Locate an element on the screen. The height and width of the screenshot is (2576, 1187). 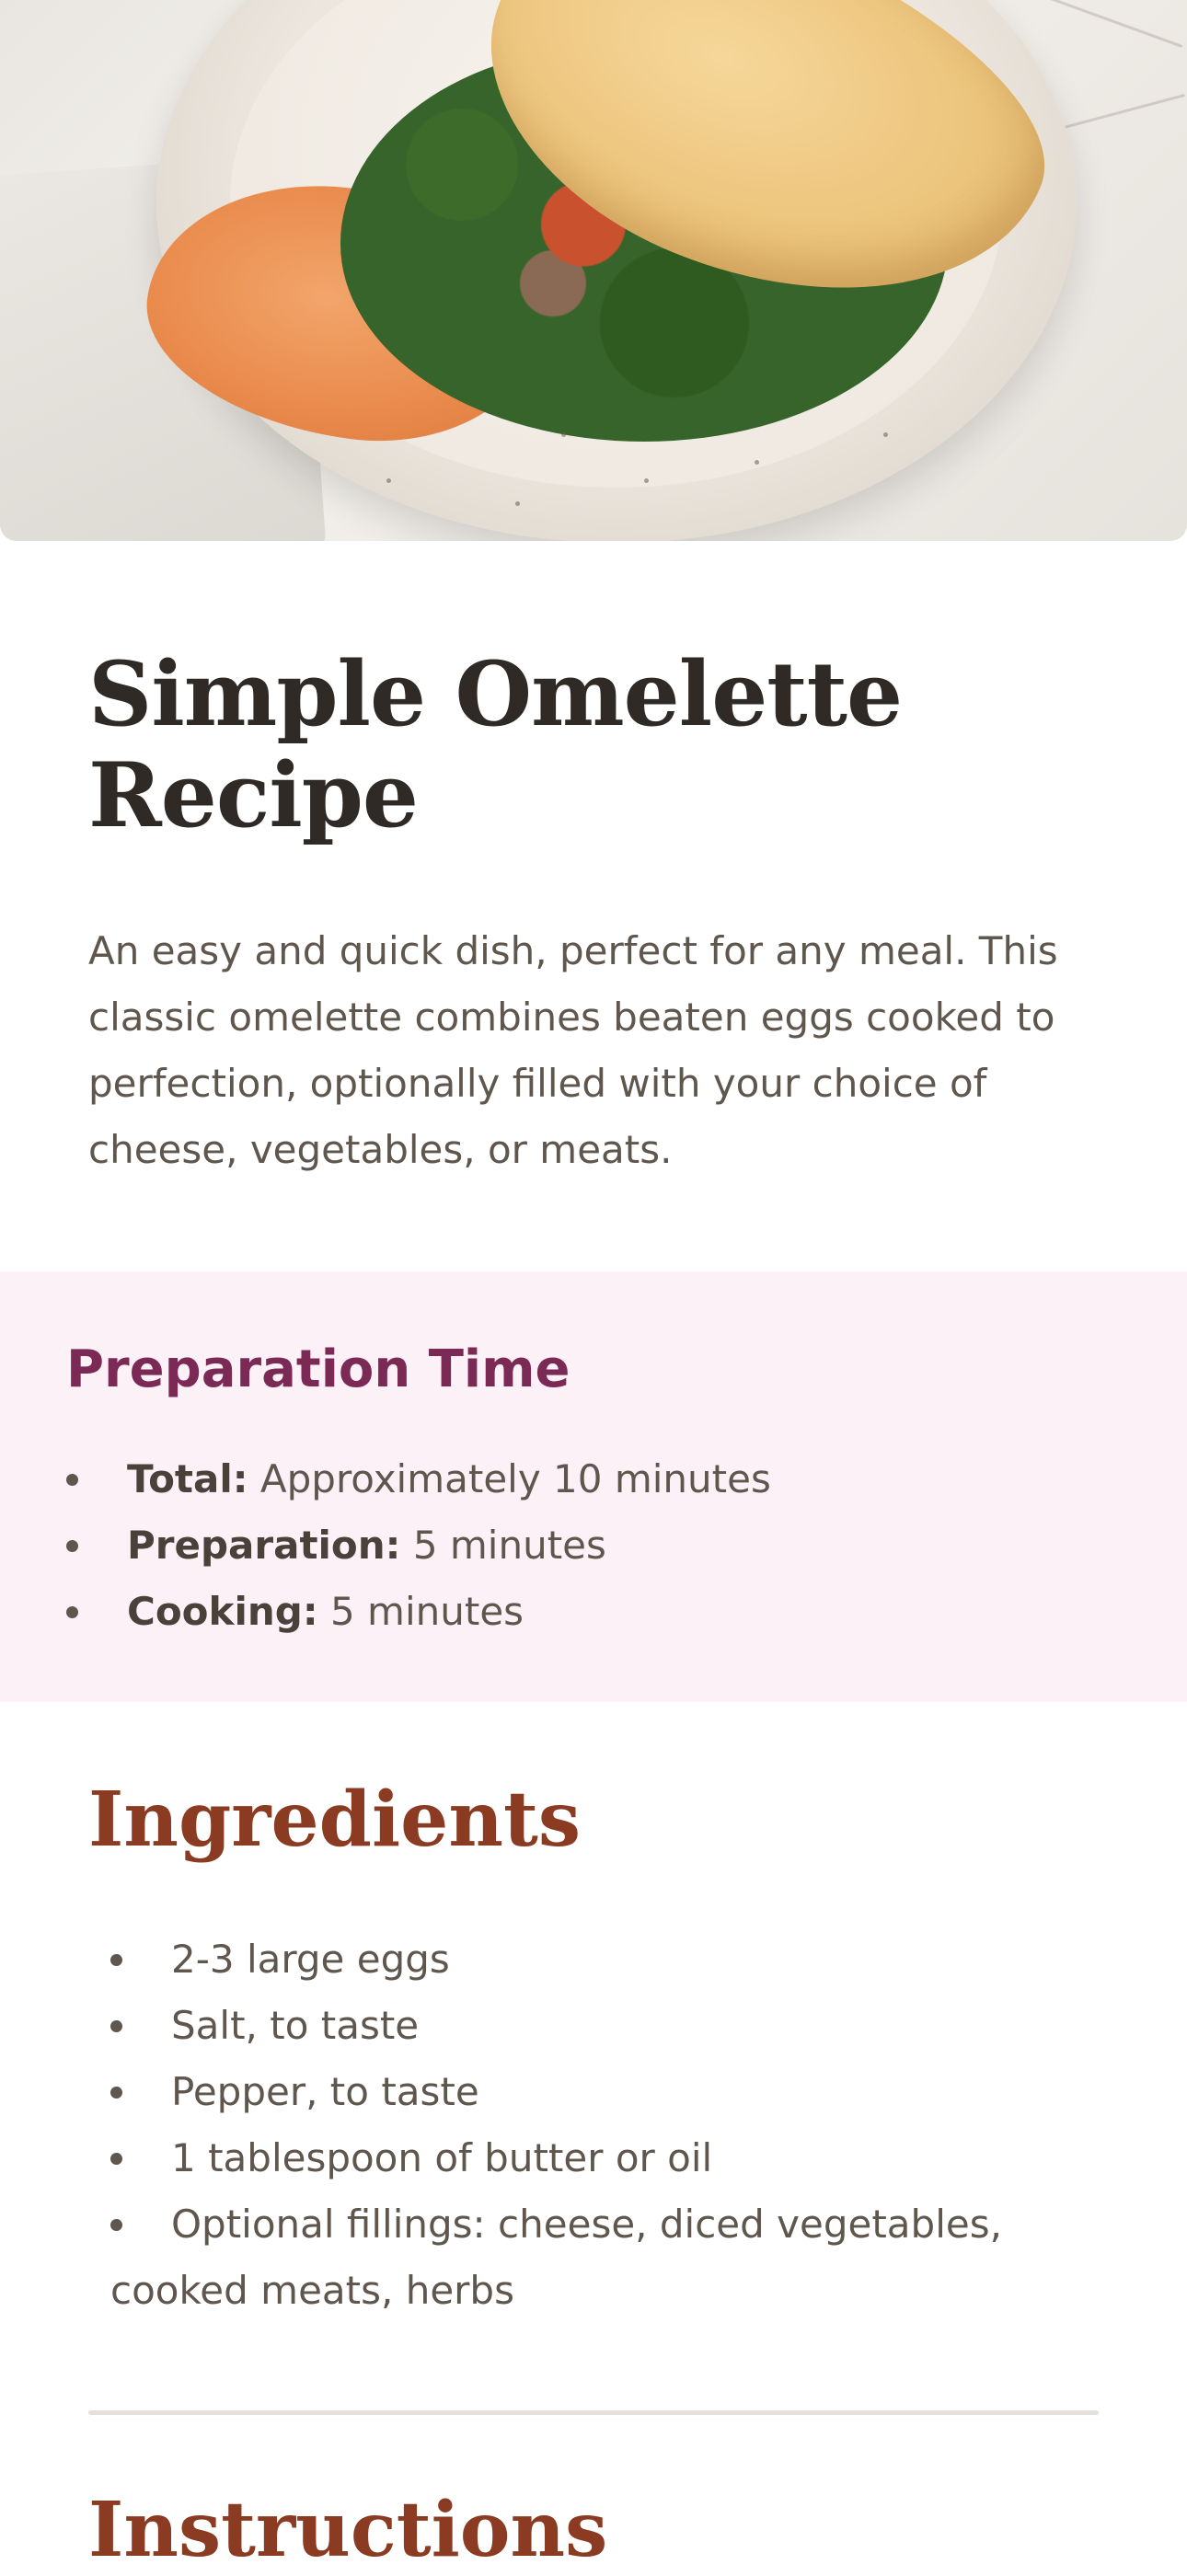
list-item: 1 tablespoon of butter or oil is located at coordinates (593, 2158).